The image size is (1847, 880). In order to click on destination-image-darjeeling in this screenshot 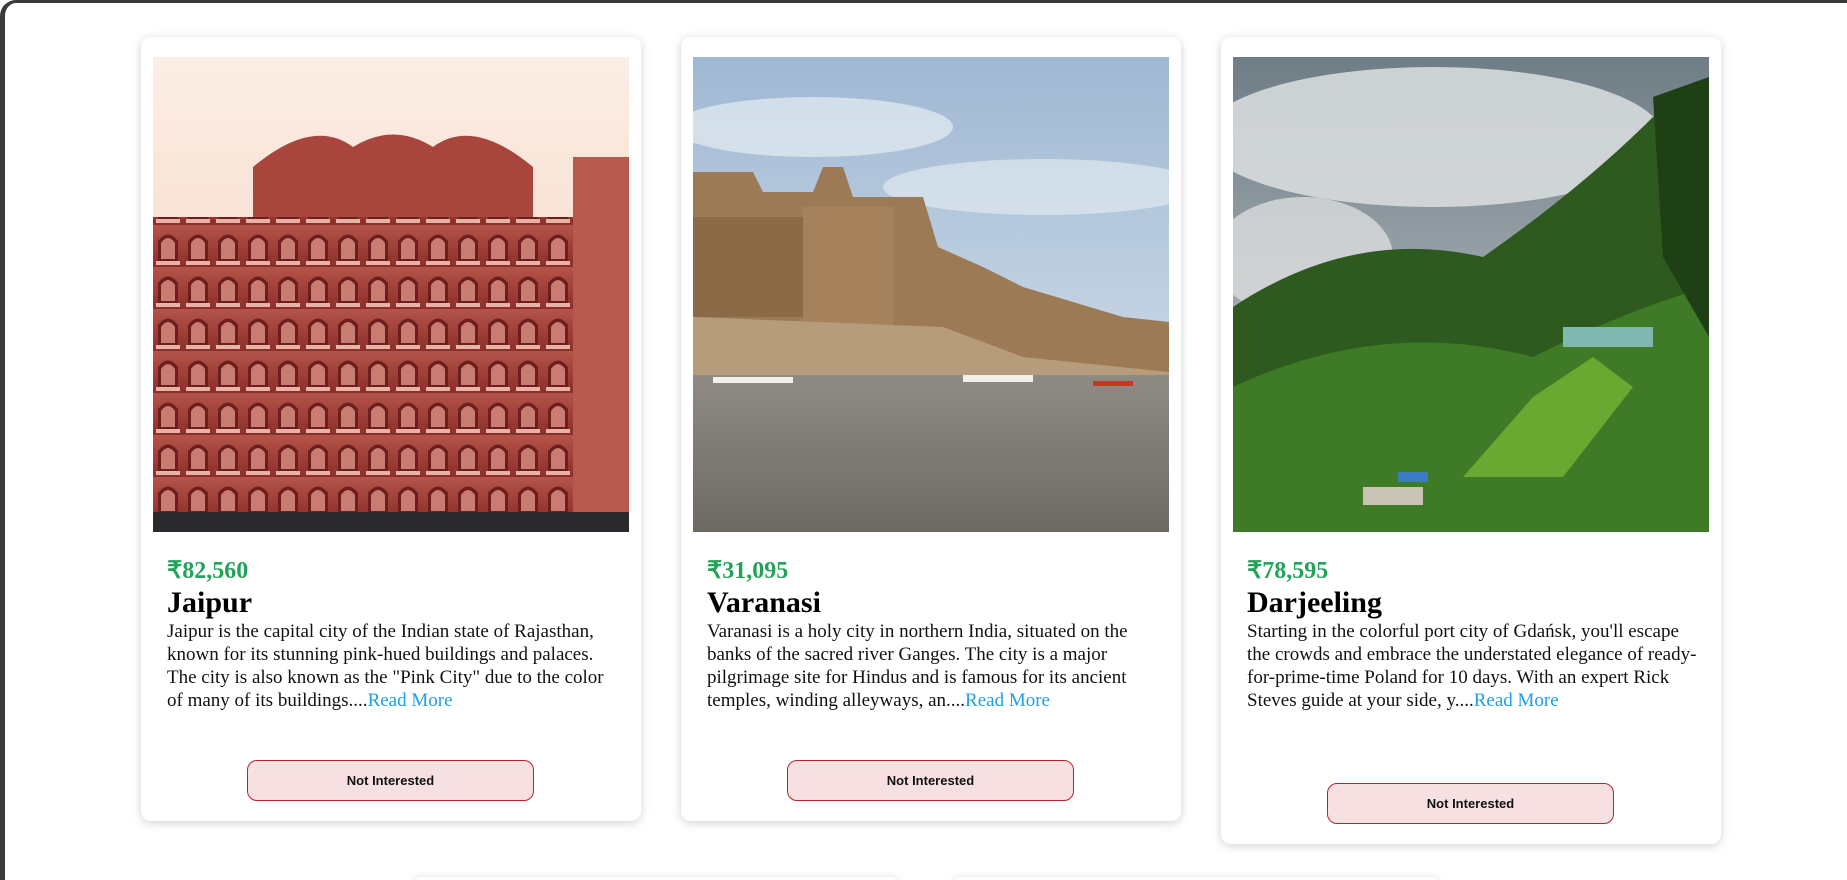, I will do `click(1471, 294)`.